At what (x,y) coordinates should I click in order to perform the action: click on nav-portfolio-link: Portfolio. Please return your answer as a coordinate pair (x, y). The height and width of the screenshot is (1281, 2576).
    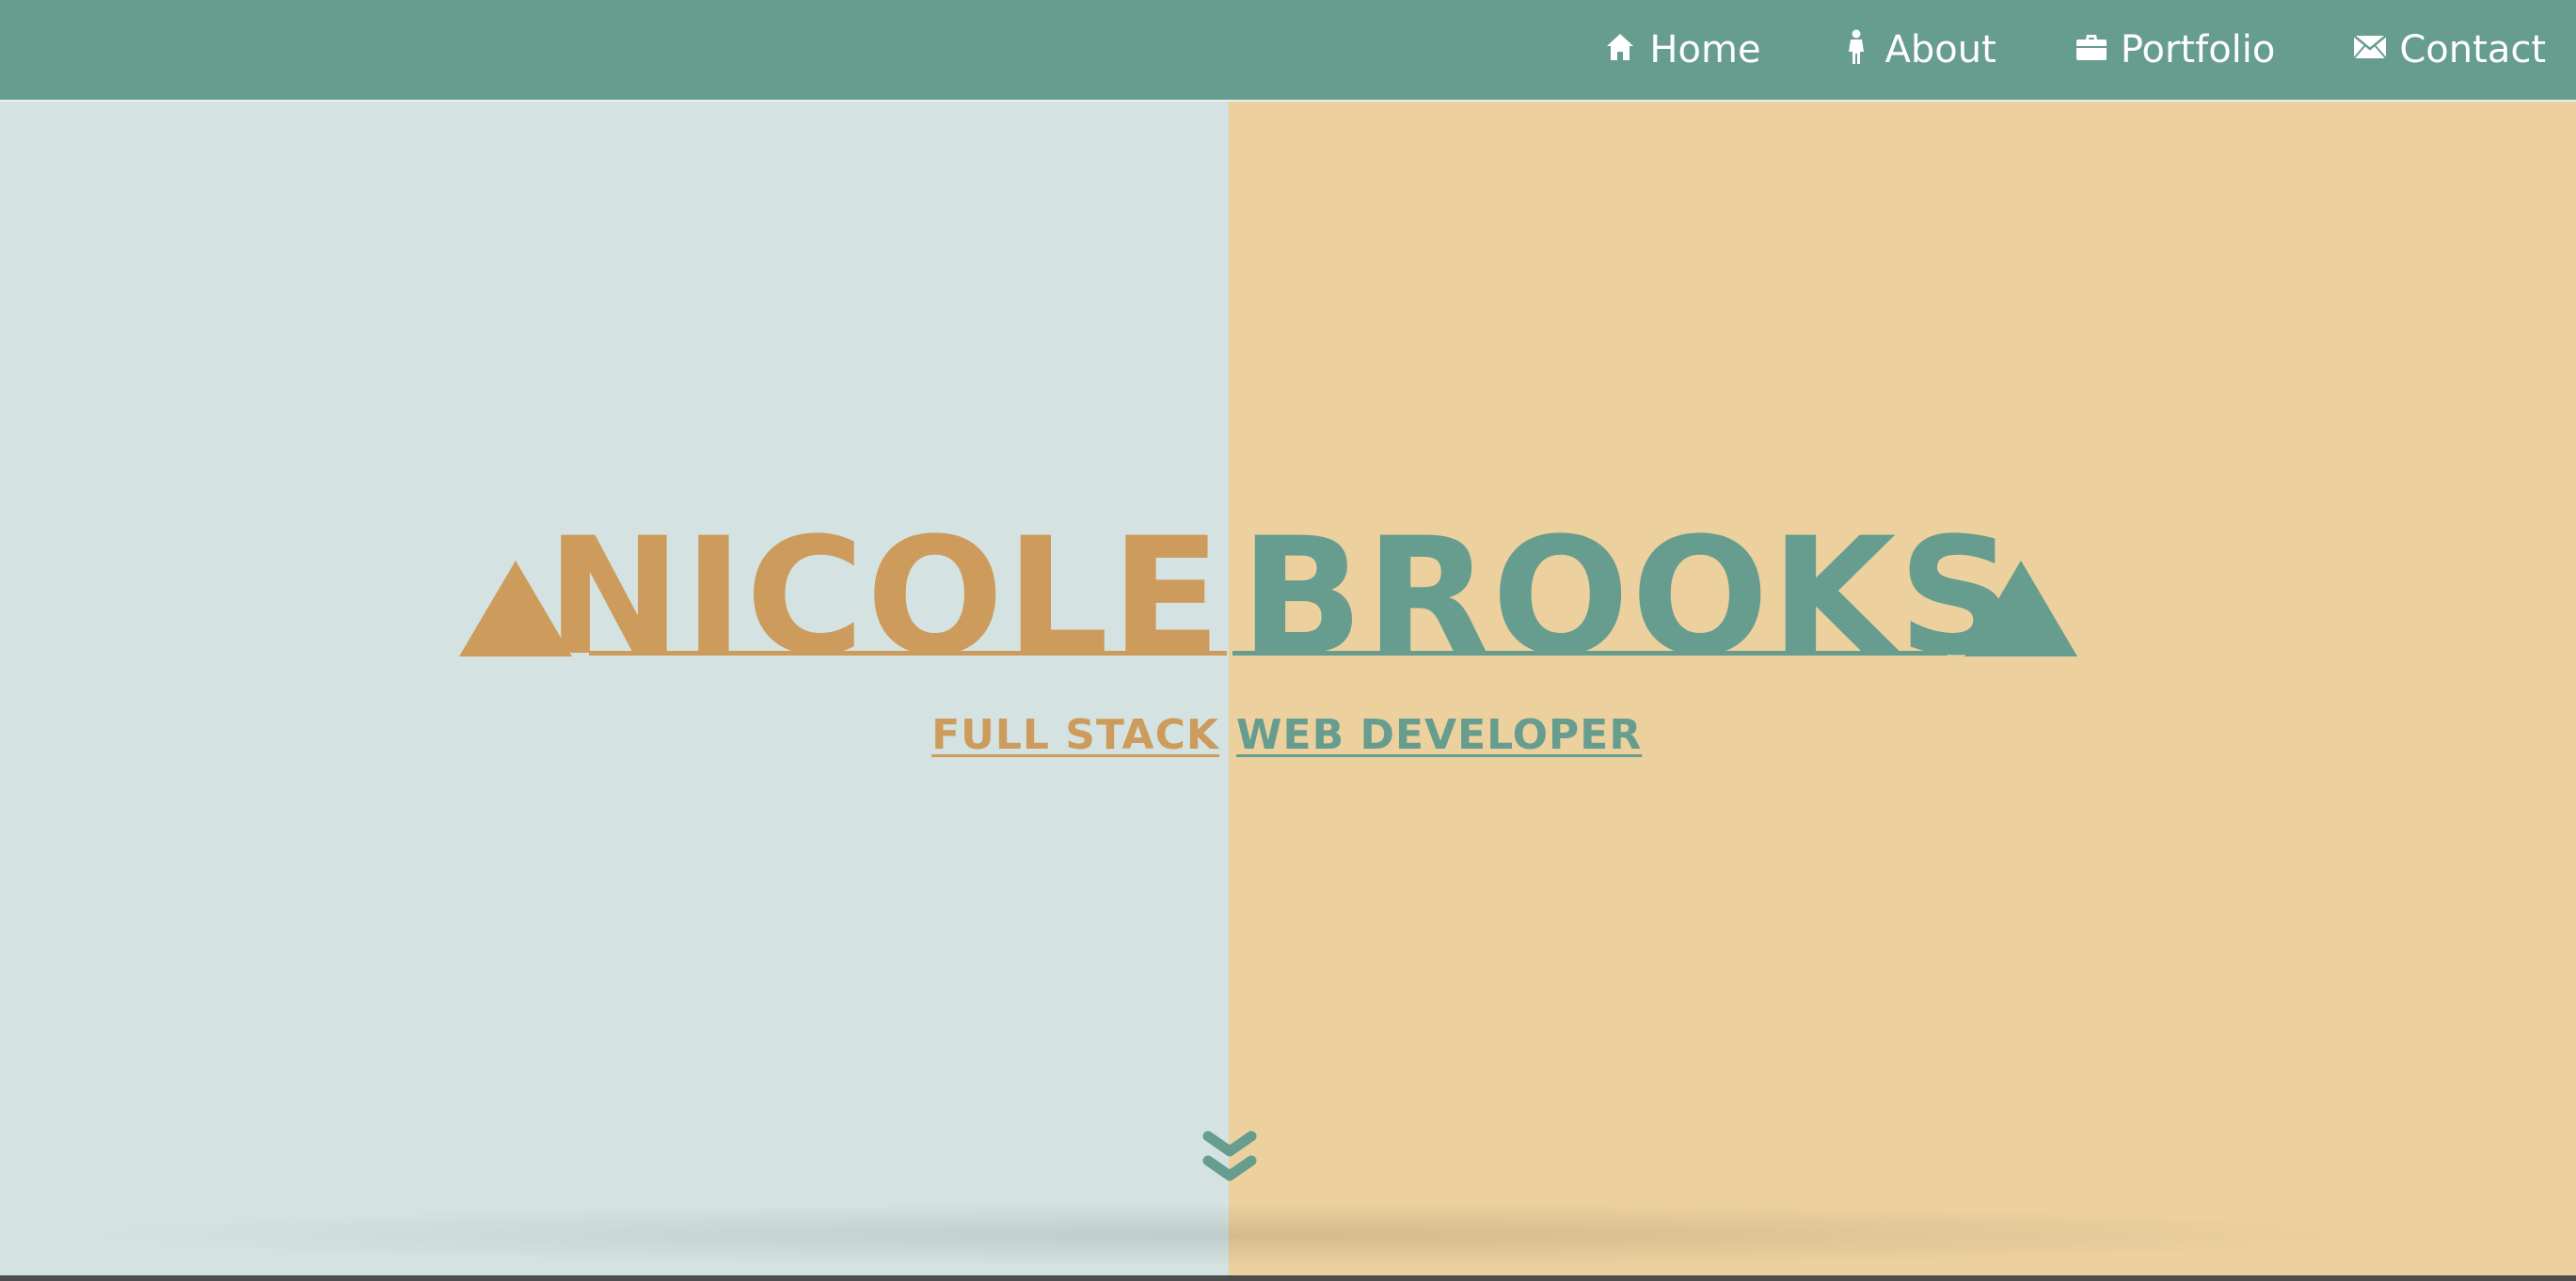
    Looking at the image, I should click on (2175, 49).